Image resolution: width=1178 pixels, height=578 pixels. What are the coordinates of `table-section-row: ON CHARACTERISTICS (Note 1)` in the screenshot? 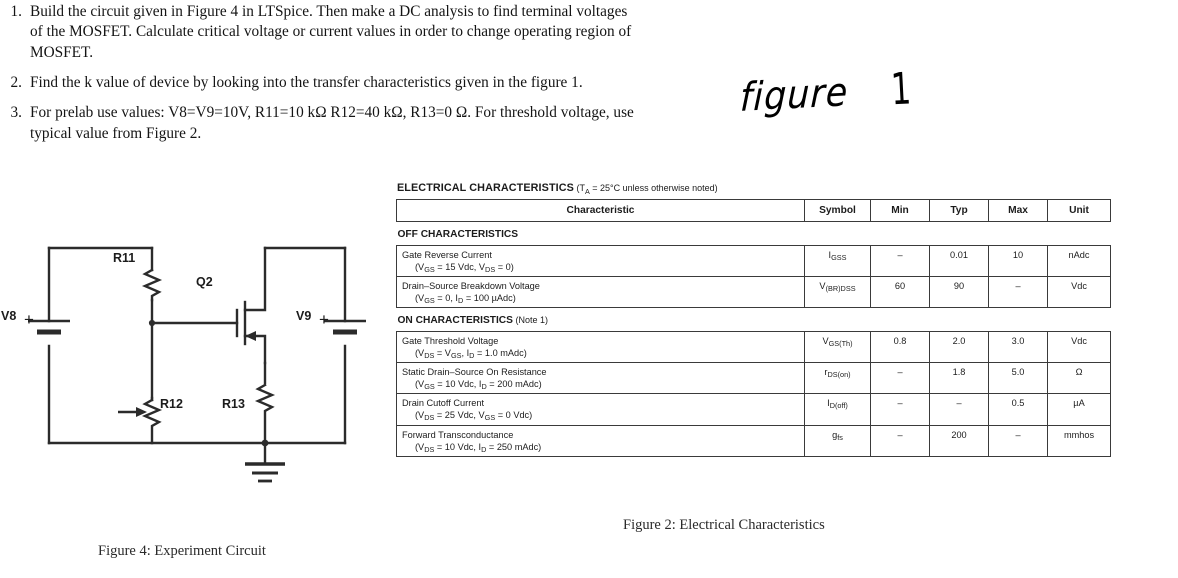 It's located at (754, 319).